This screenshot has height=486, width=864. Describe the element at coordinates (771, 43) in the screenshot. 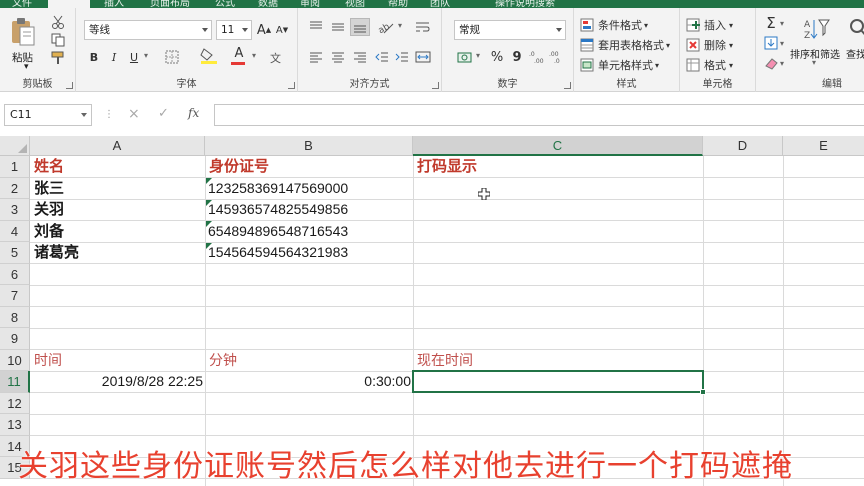

I see `fill-button` at that location.